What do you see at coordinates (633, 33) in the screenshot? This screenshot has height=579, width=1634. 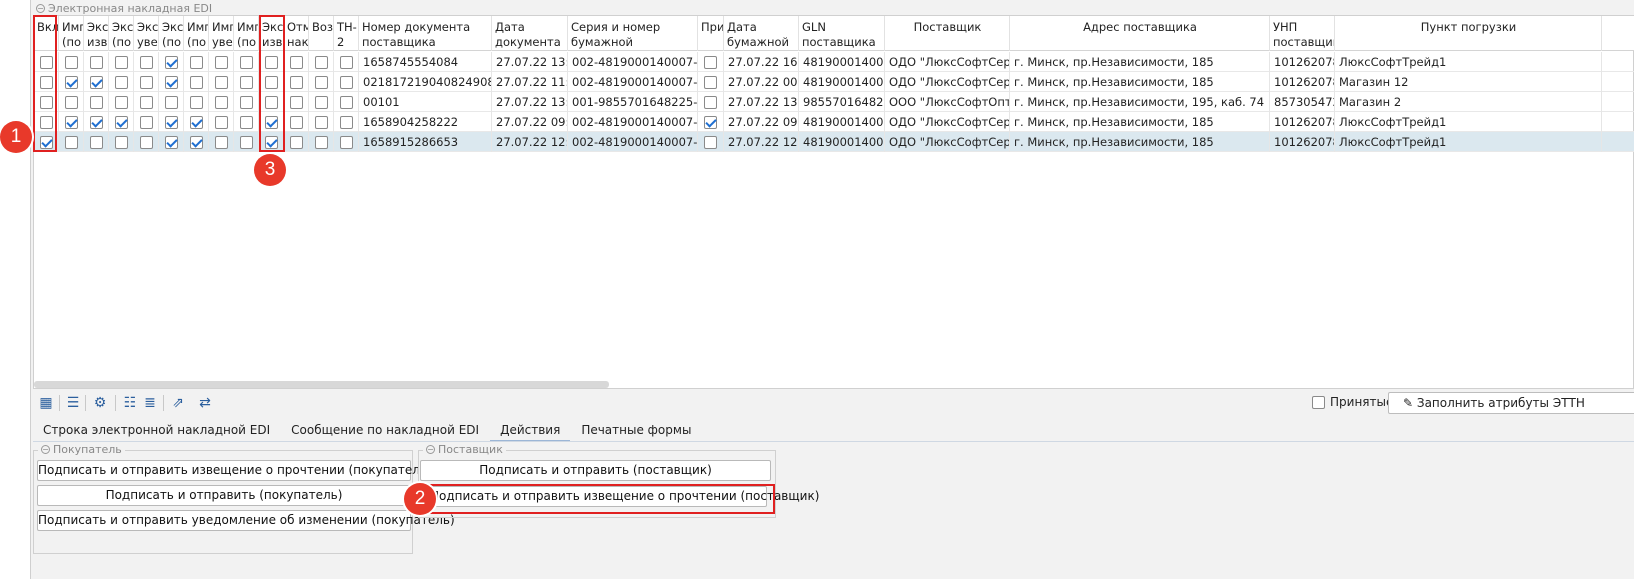 I see `column-header-series: Серия и номер бумажной накладной` at bounding box center [633, 33].